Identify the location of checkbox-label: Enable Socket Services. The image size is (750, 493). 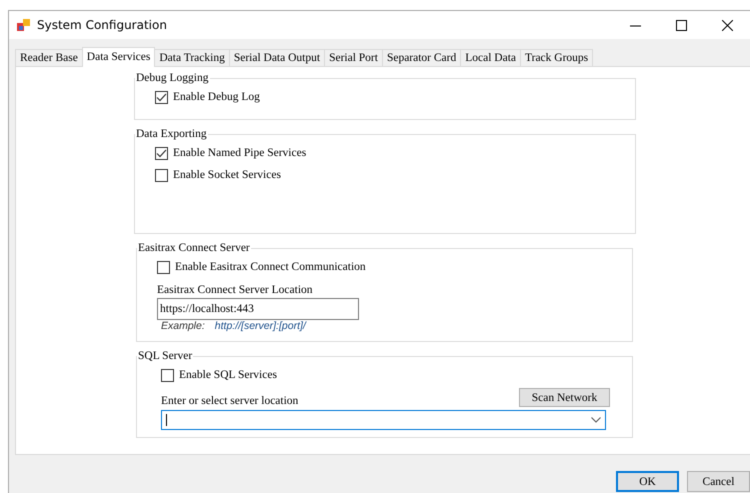
(227, 175).